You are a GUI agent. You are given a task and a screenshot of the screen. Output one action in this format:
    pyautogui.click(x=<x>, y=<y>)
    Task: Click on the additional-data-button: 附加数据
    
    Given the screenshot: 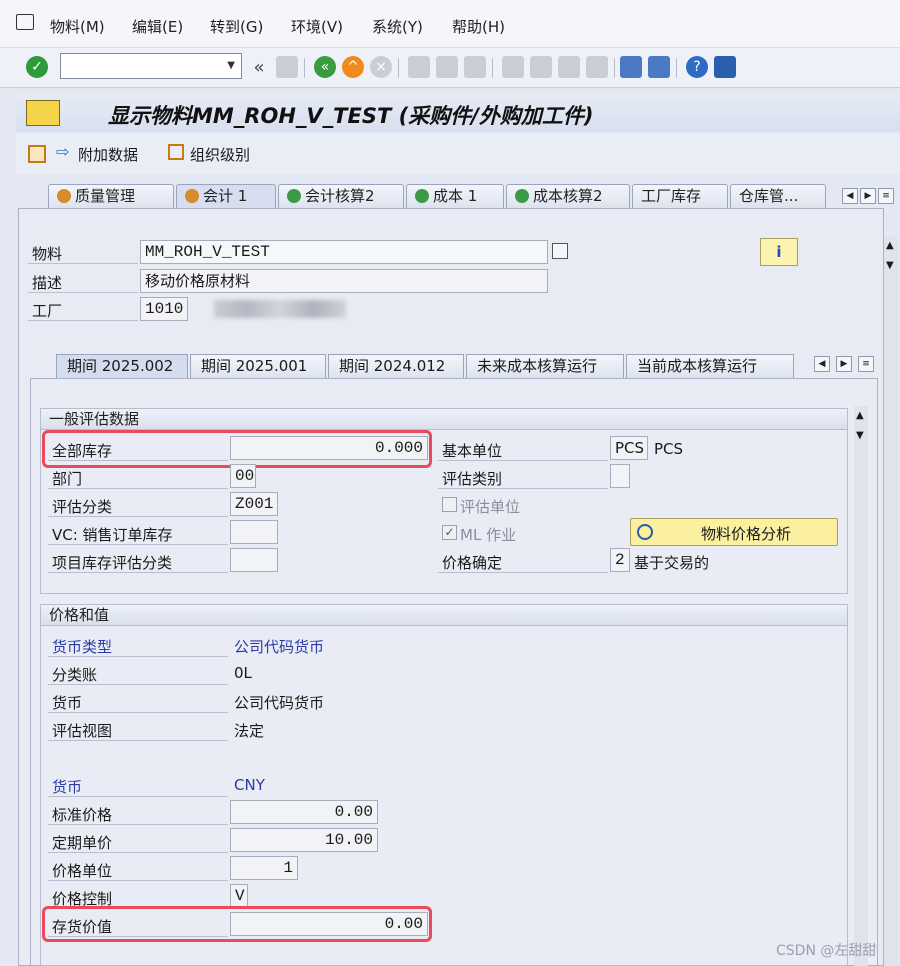 What is the action you would take?
    pyautogui.click(x=108, y=154)
    